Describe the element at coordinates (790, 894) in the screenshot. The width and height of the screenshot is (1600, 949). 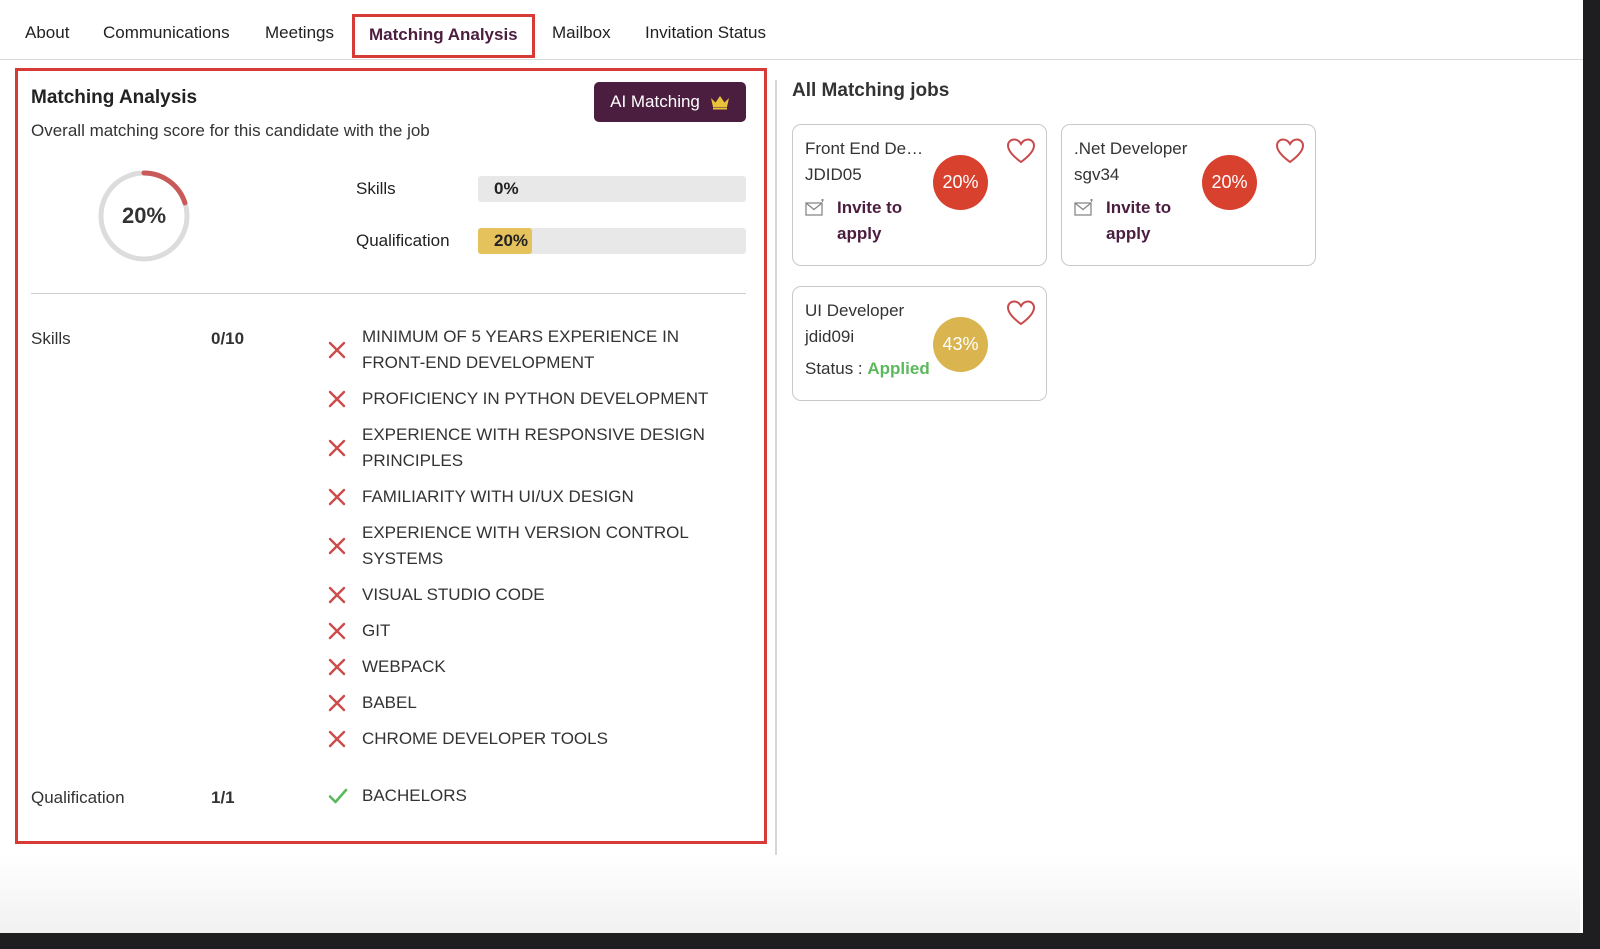
I see `page-footer-shade` at that location.